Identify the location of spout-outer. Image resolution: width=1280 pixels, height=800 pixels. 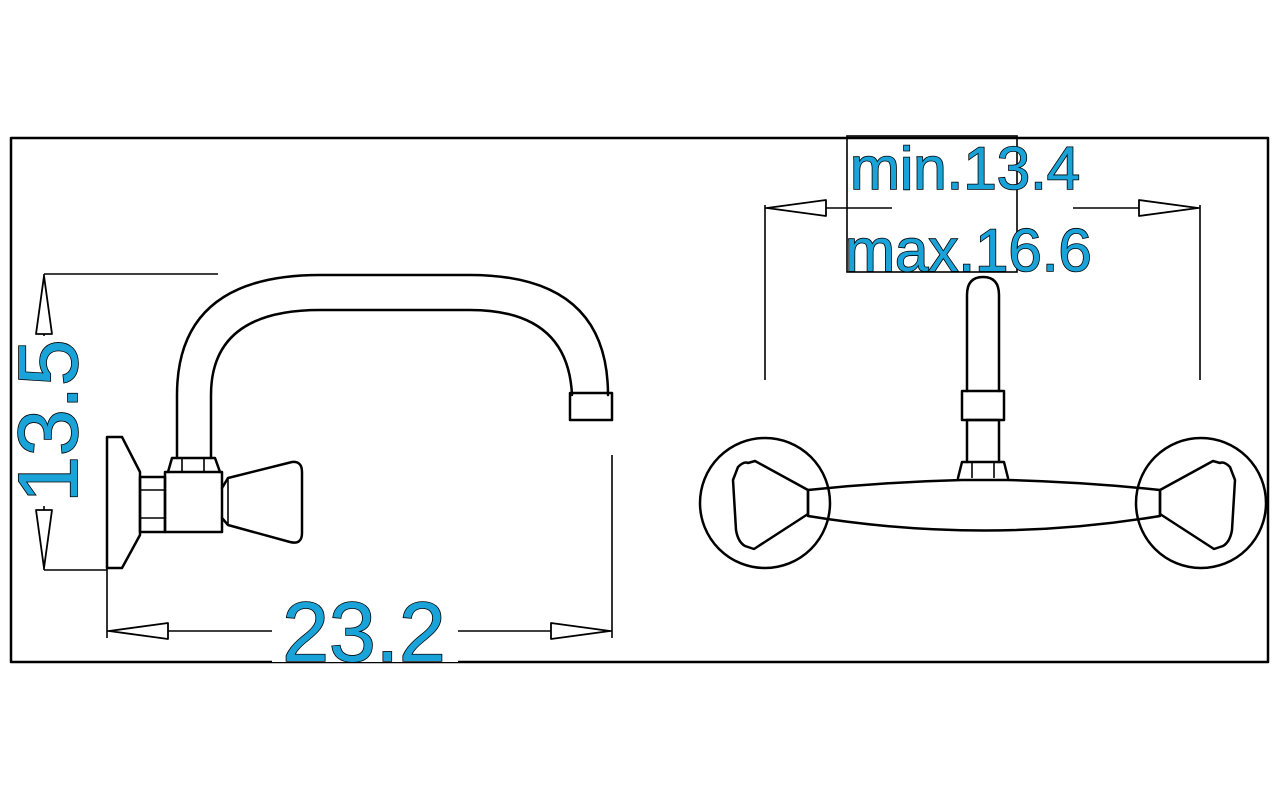
(392, 366).